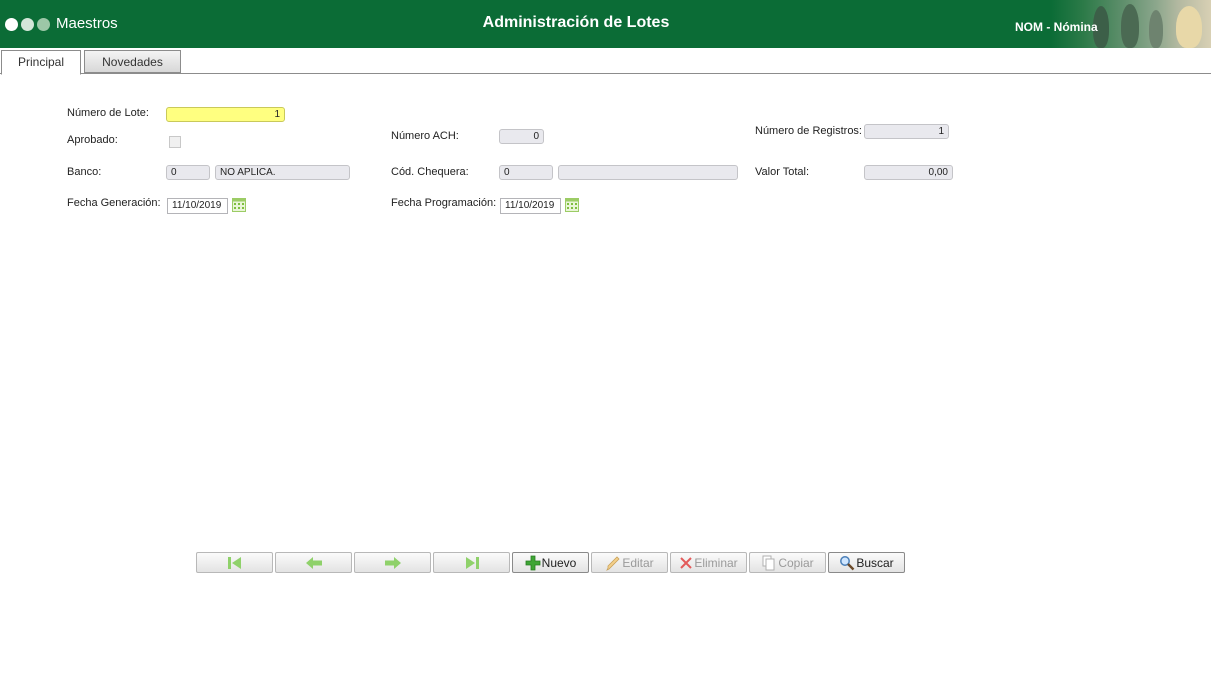  I want to click on last-record-button, so click(471, 562).